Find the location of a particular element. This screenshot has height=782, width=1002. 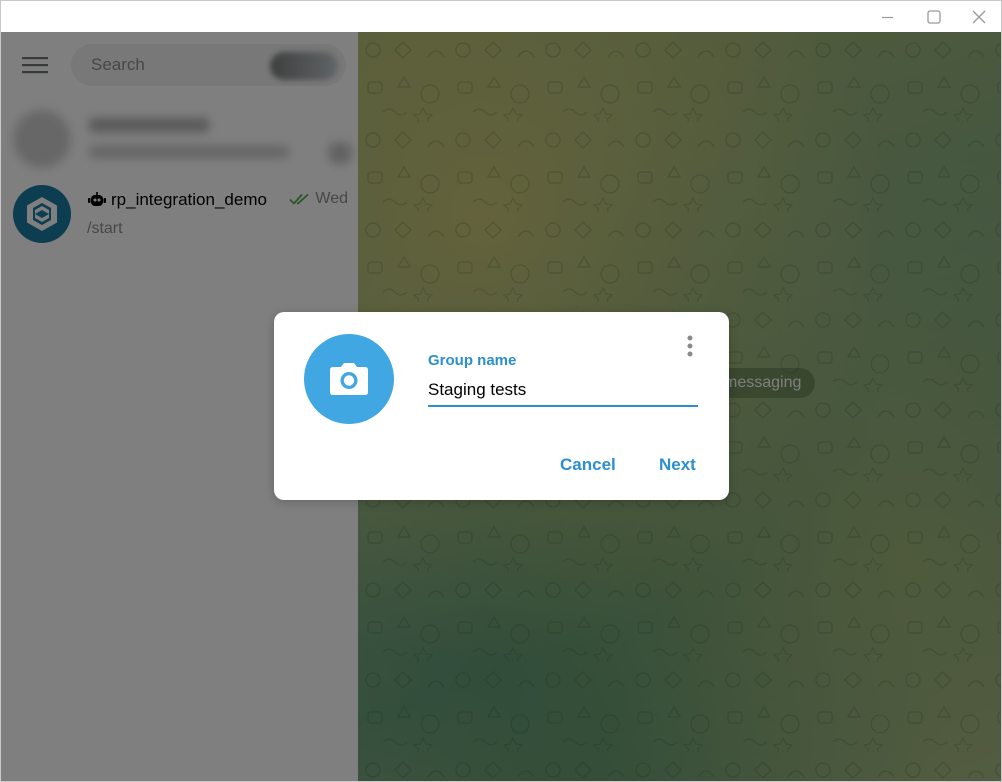

cancel-button: Cancel is located at coordinates (588, 465).